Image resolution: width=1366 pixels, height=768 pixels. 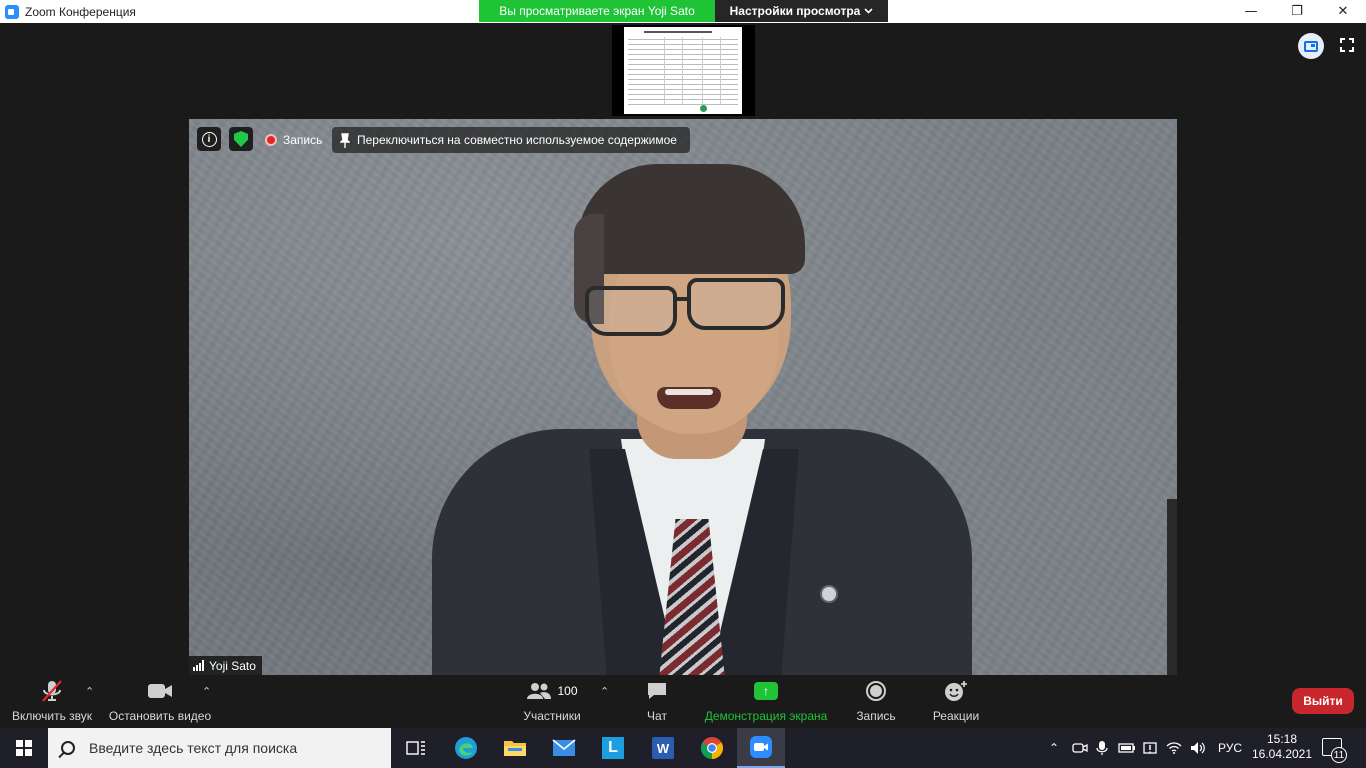 What do you see at coordinates (1102, 748) in the screenshot?
I see `microphone-in-use-icon` at bounding box center [1102, 748].